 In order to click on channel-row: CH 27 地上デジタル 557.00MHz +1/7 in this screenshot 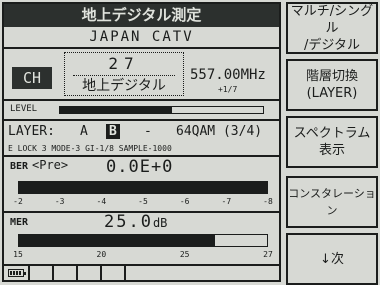, I will do `click(141, 75)`.